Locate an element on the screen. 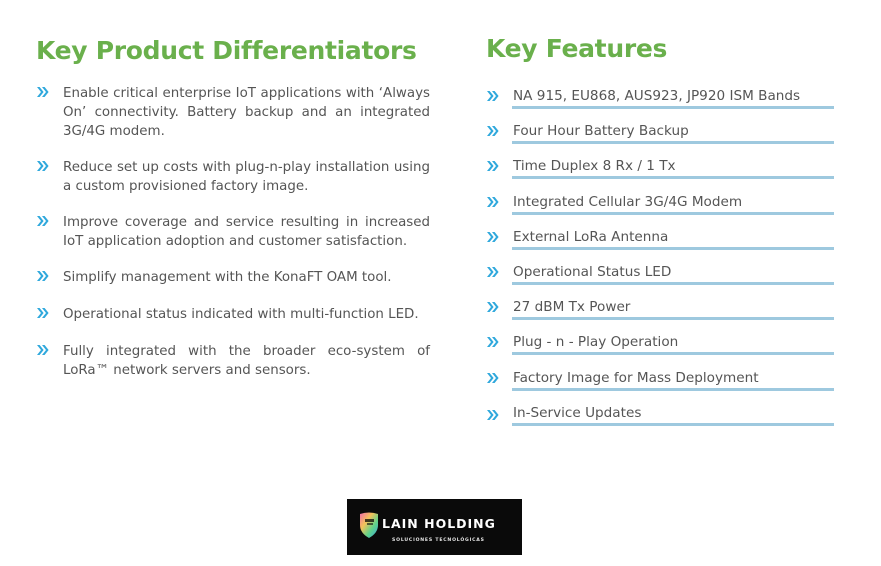 This screenshot has height=566, width=881. feature-item: NA 915, EU868, AUS923, JP920 ISM Bands is located at coordinates (660, 103).